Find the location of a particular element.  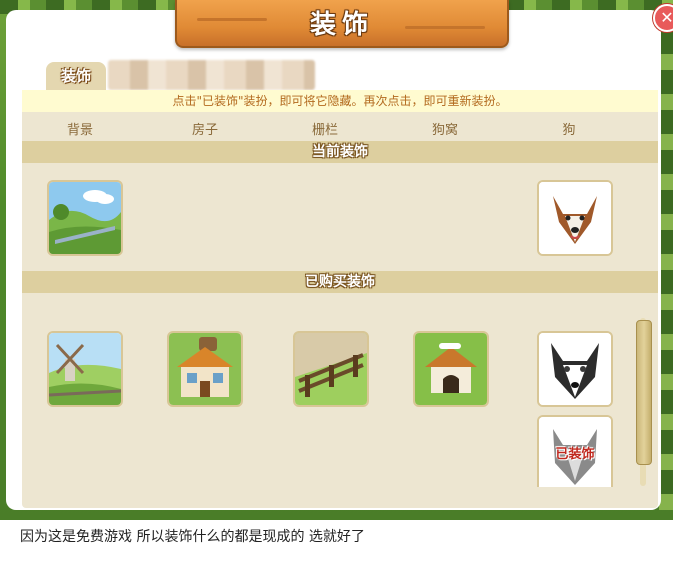

purchased-doghouse-item is located at coordinates (451, 369).